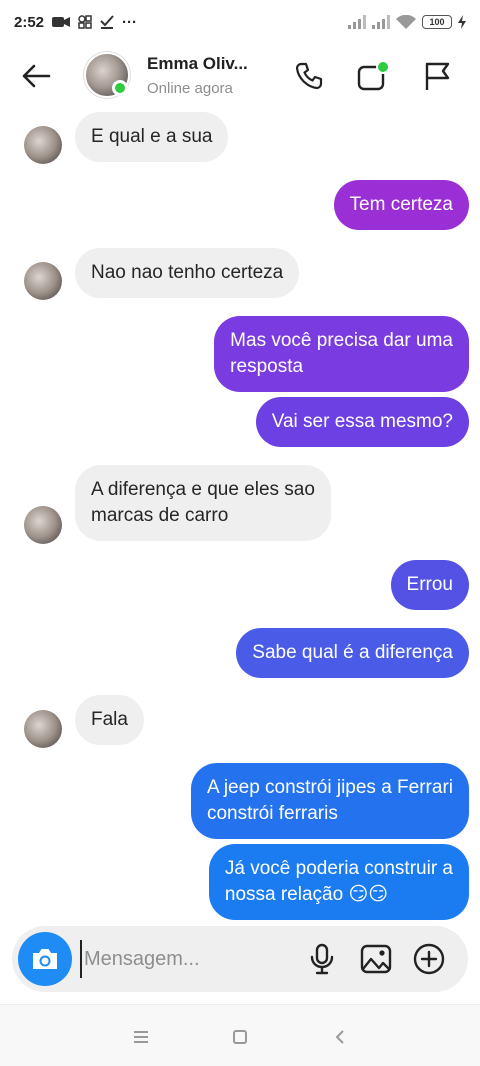 The height and width of the screenshot is (1066, 480). I want to click on camera-button, so click(45, 959).